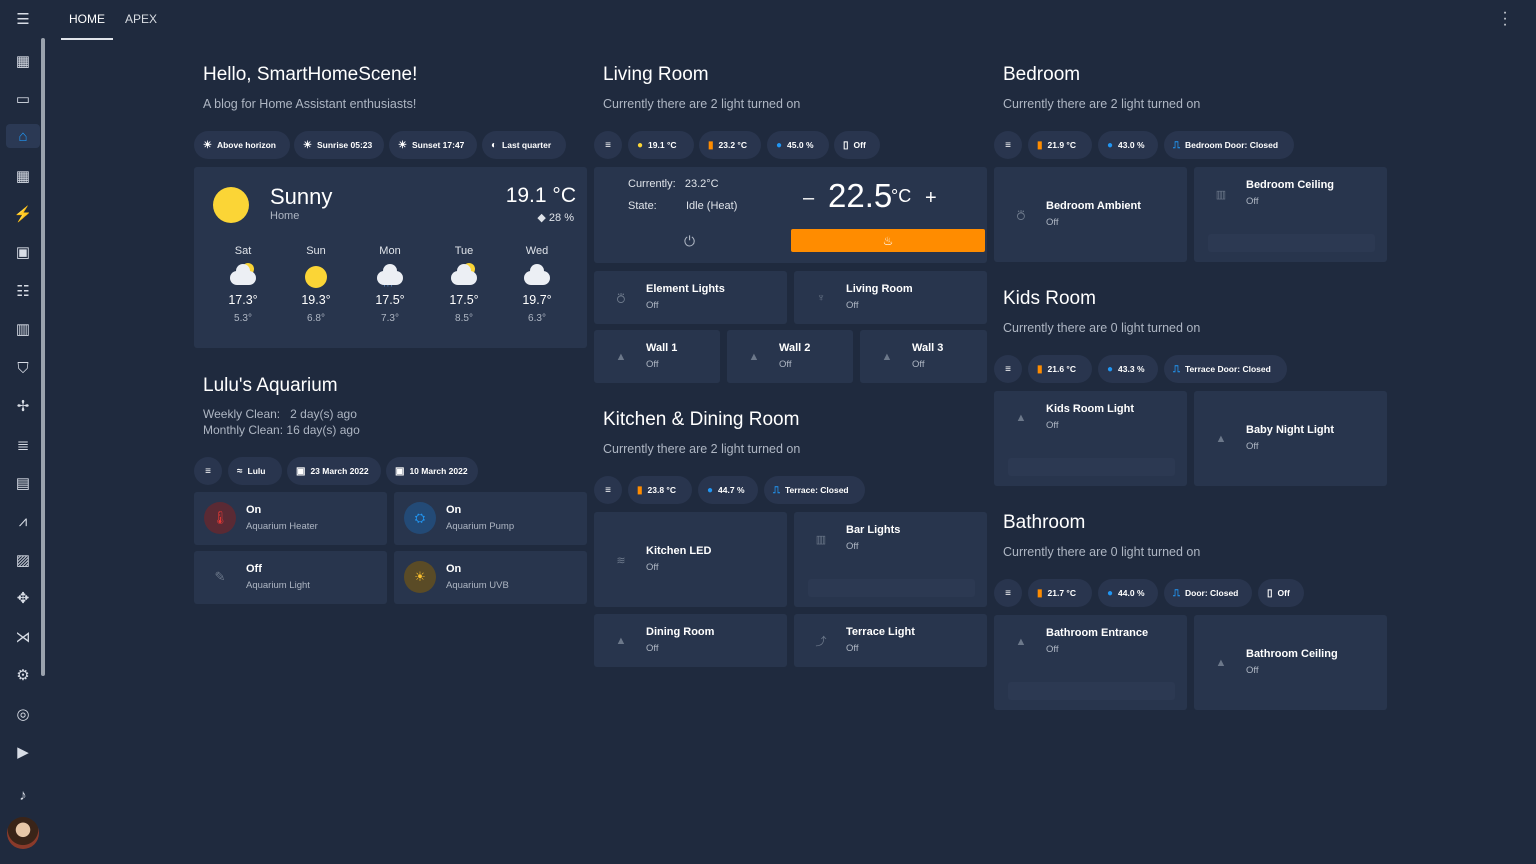 The height and width of the screenshot is (864, 1536). I want to click on light-tile: ▲ Wall 3 Off, so click(923, 356).